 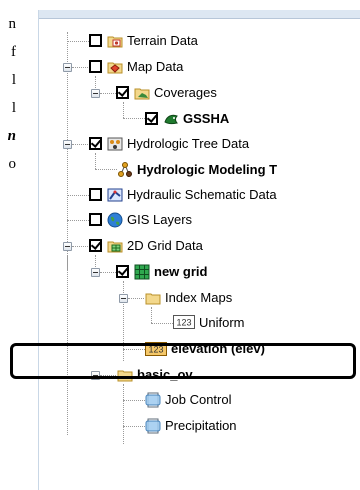 I want to click on hydrologic-tree-checkbox, so click(x=95, y=143).